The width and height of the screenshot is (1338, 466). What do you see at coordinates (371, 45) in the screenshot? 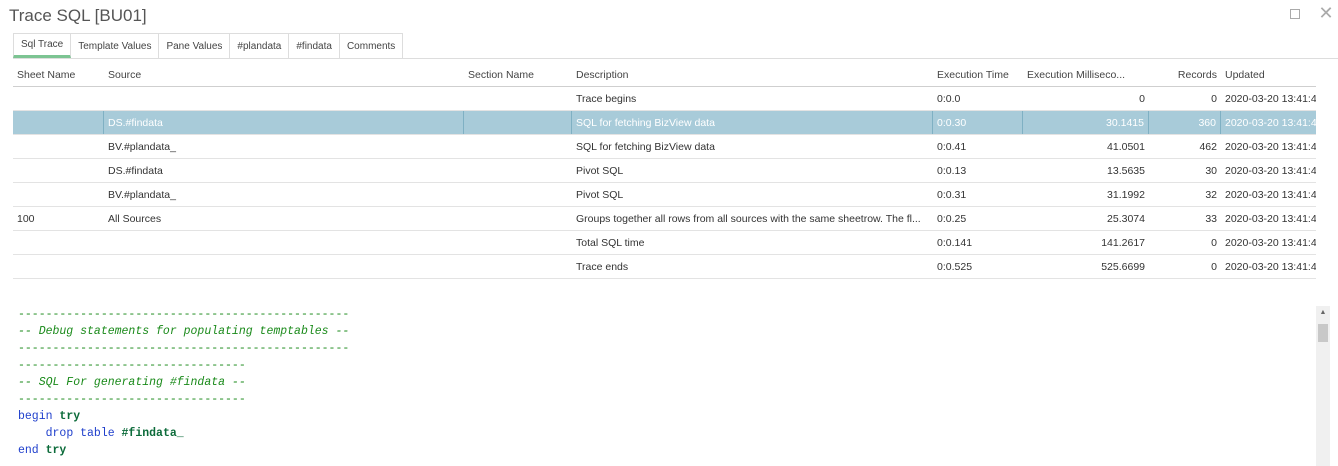
I see `tab-comments: Comments` at bounding box center [371, 45].